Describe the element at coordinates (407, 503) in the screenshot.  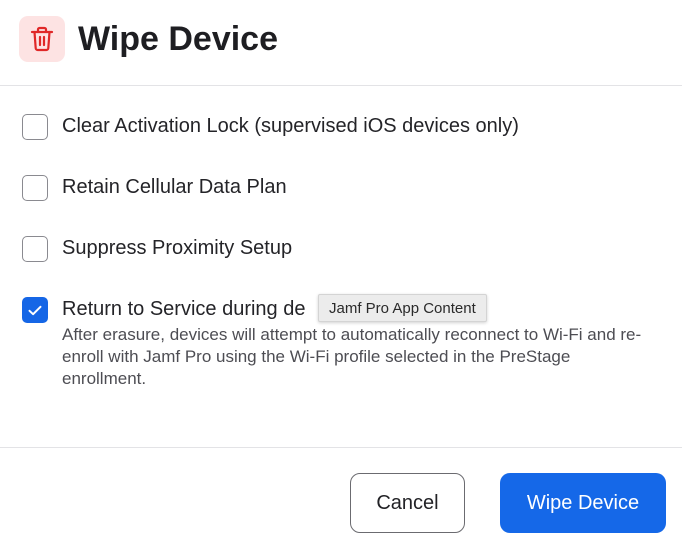
I see `cancel-button: Cancel` at that location.